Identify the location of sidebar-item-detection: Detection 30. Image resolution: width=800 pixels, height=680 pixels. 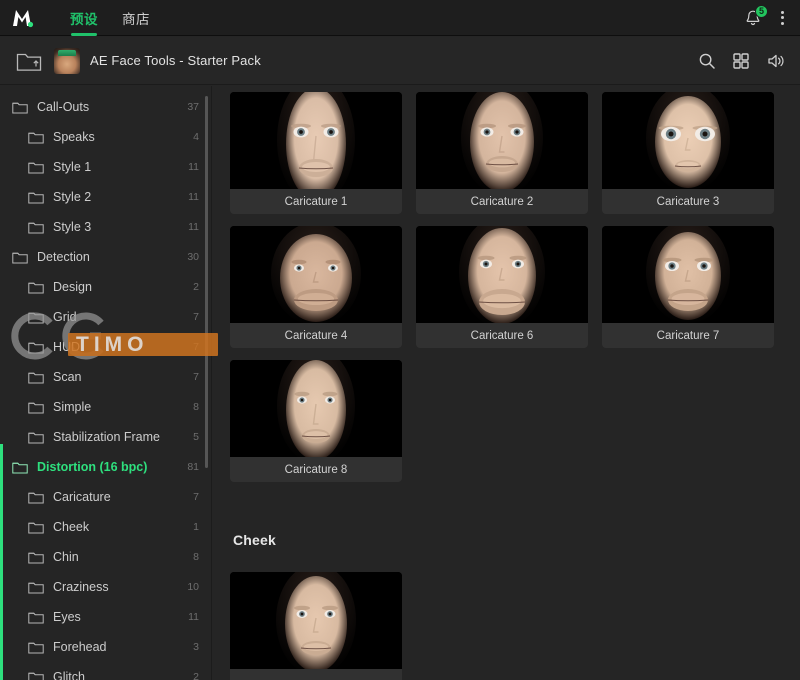
(105, 257).